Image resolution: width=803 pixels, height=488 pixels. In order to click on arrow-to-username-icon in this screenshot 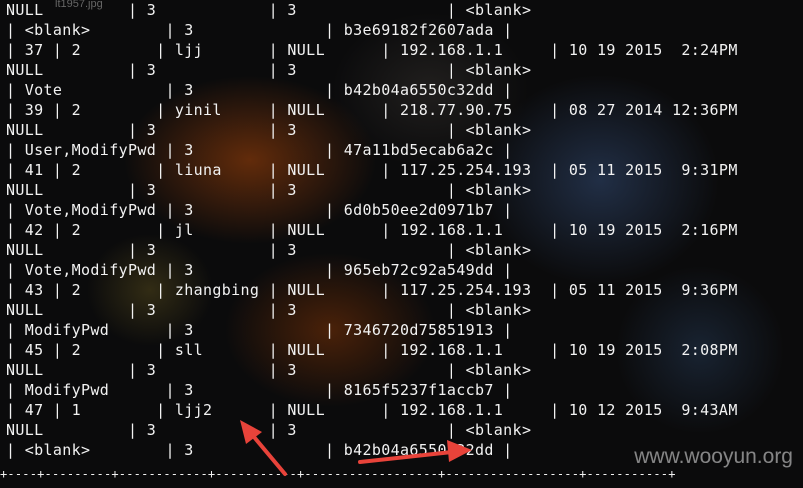, I will do `click(263, 448)`.